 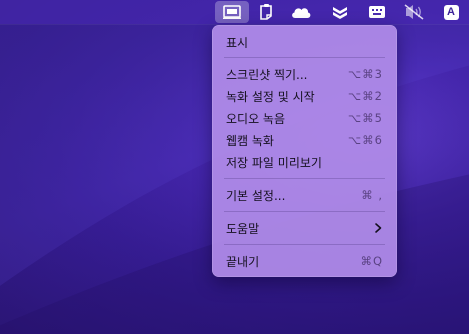 I want to click on menu-item-shortcut: ⌥⌘3, so click(x=365, y=74).